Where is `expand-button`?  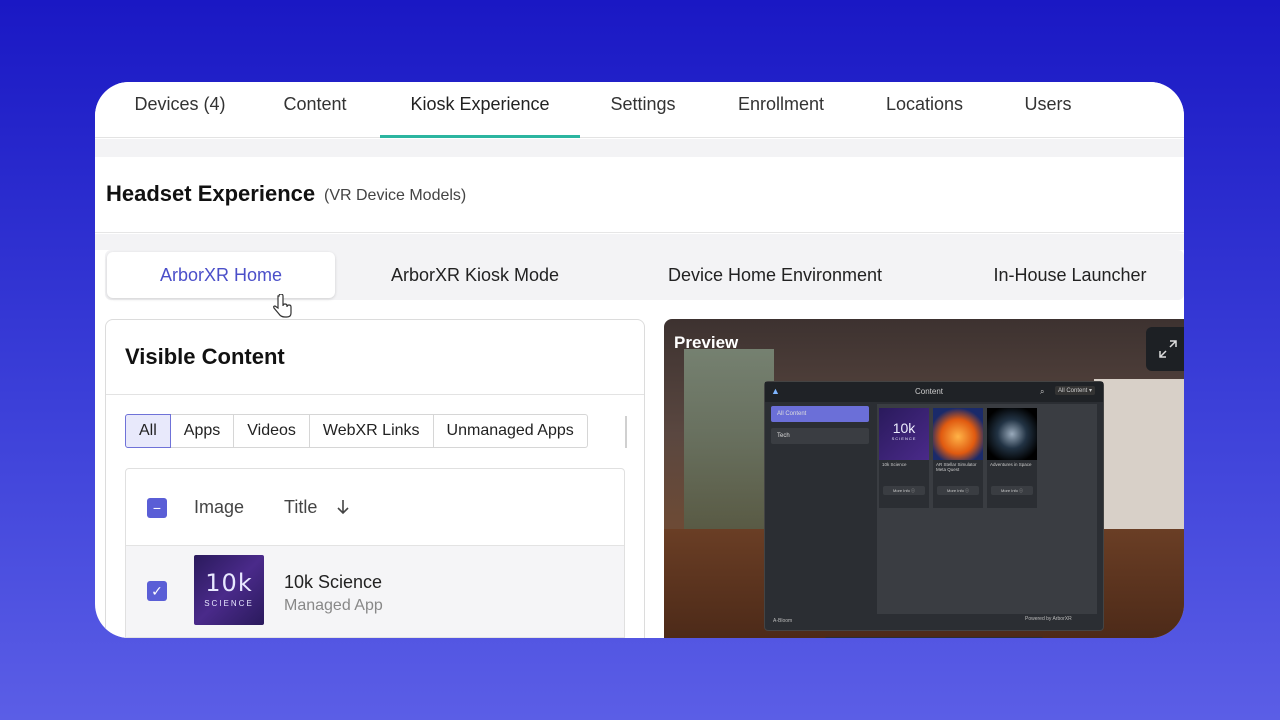 expand-button is located at coordinates (1165, 349).